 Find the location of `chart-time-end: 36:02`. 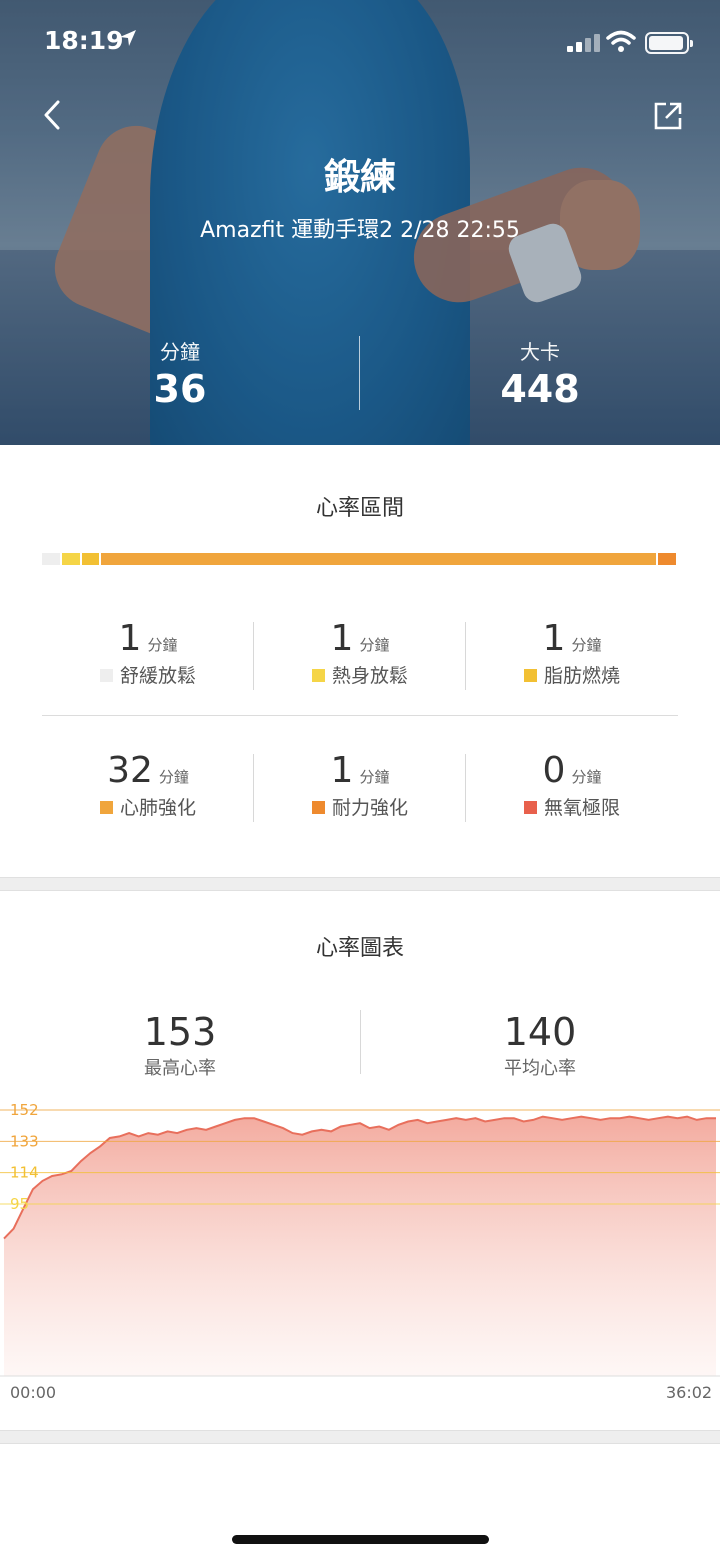

chart-time-end: 36:02 is located at coordinates (689, 1392).